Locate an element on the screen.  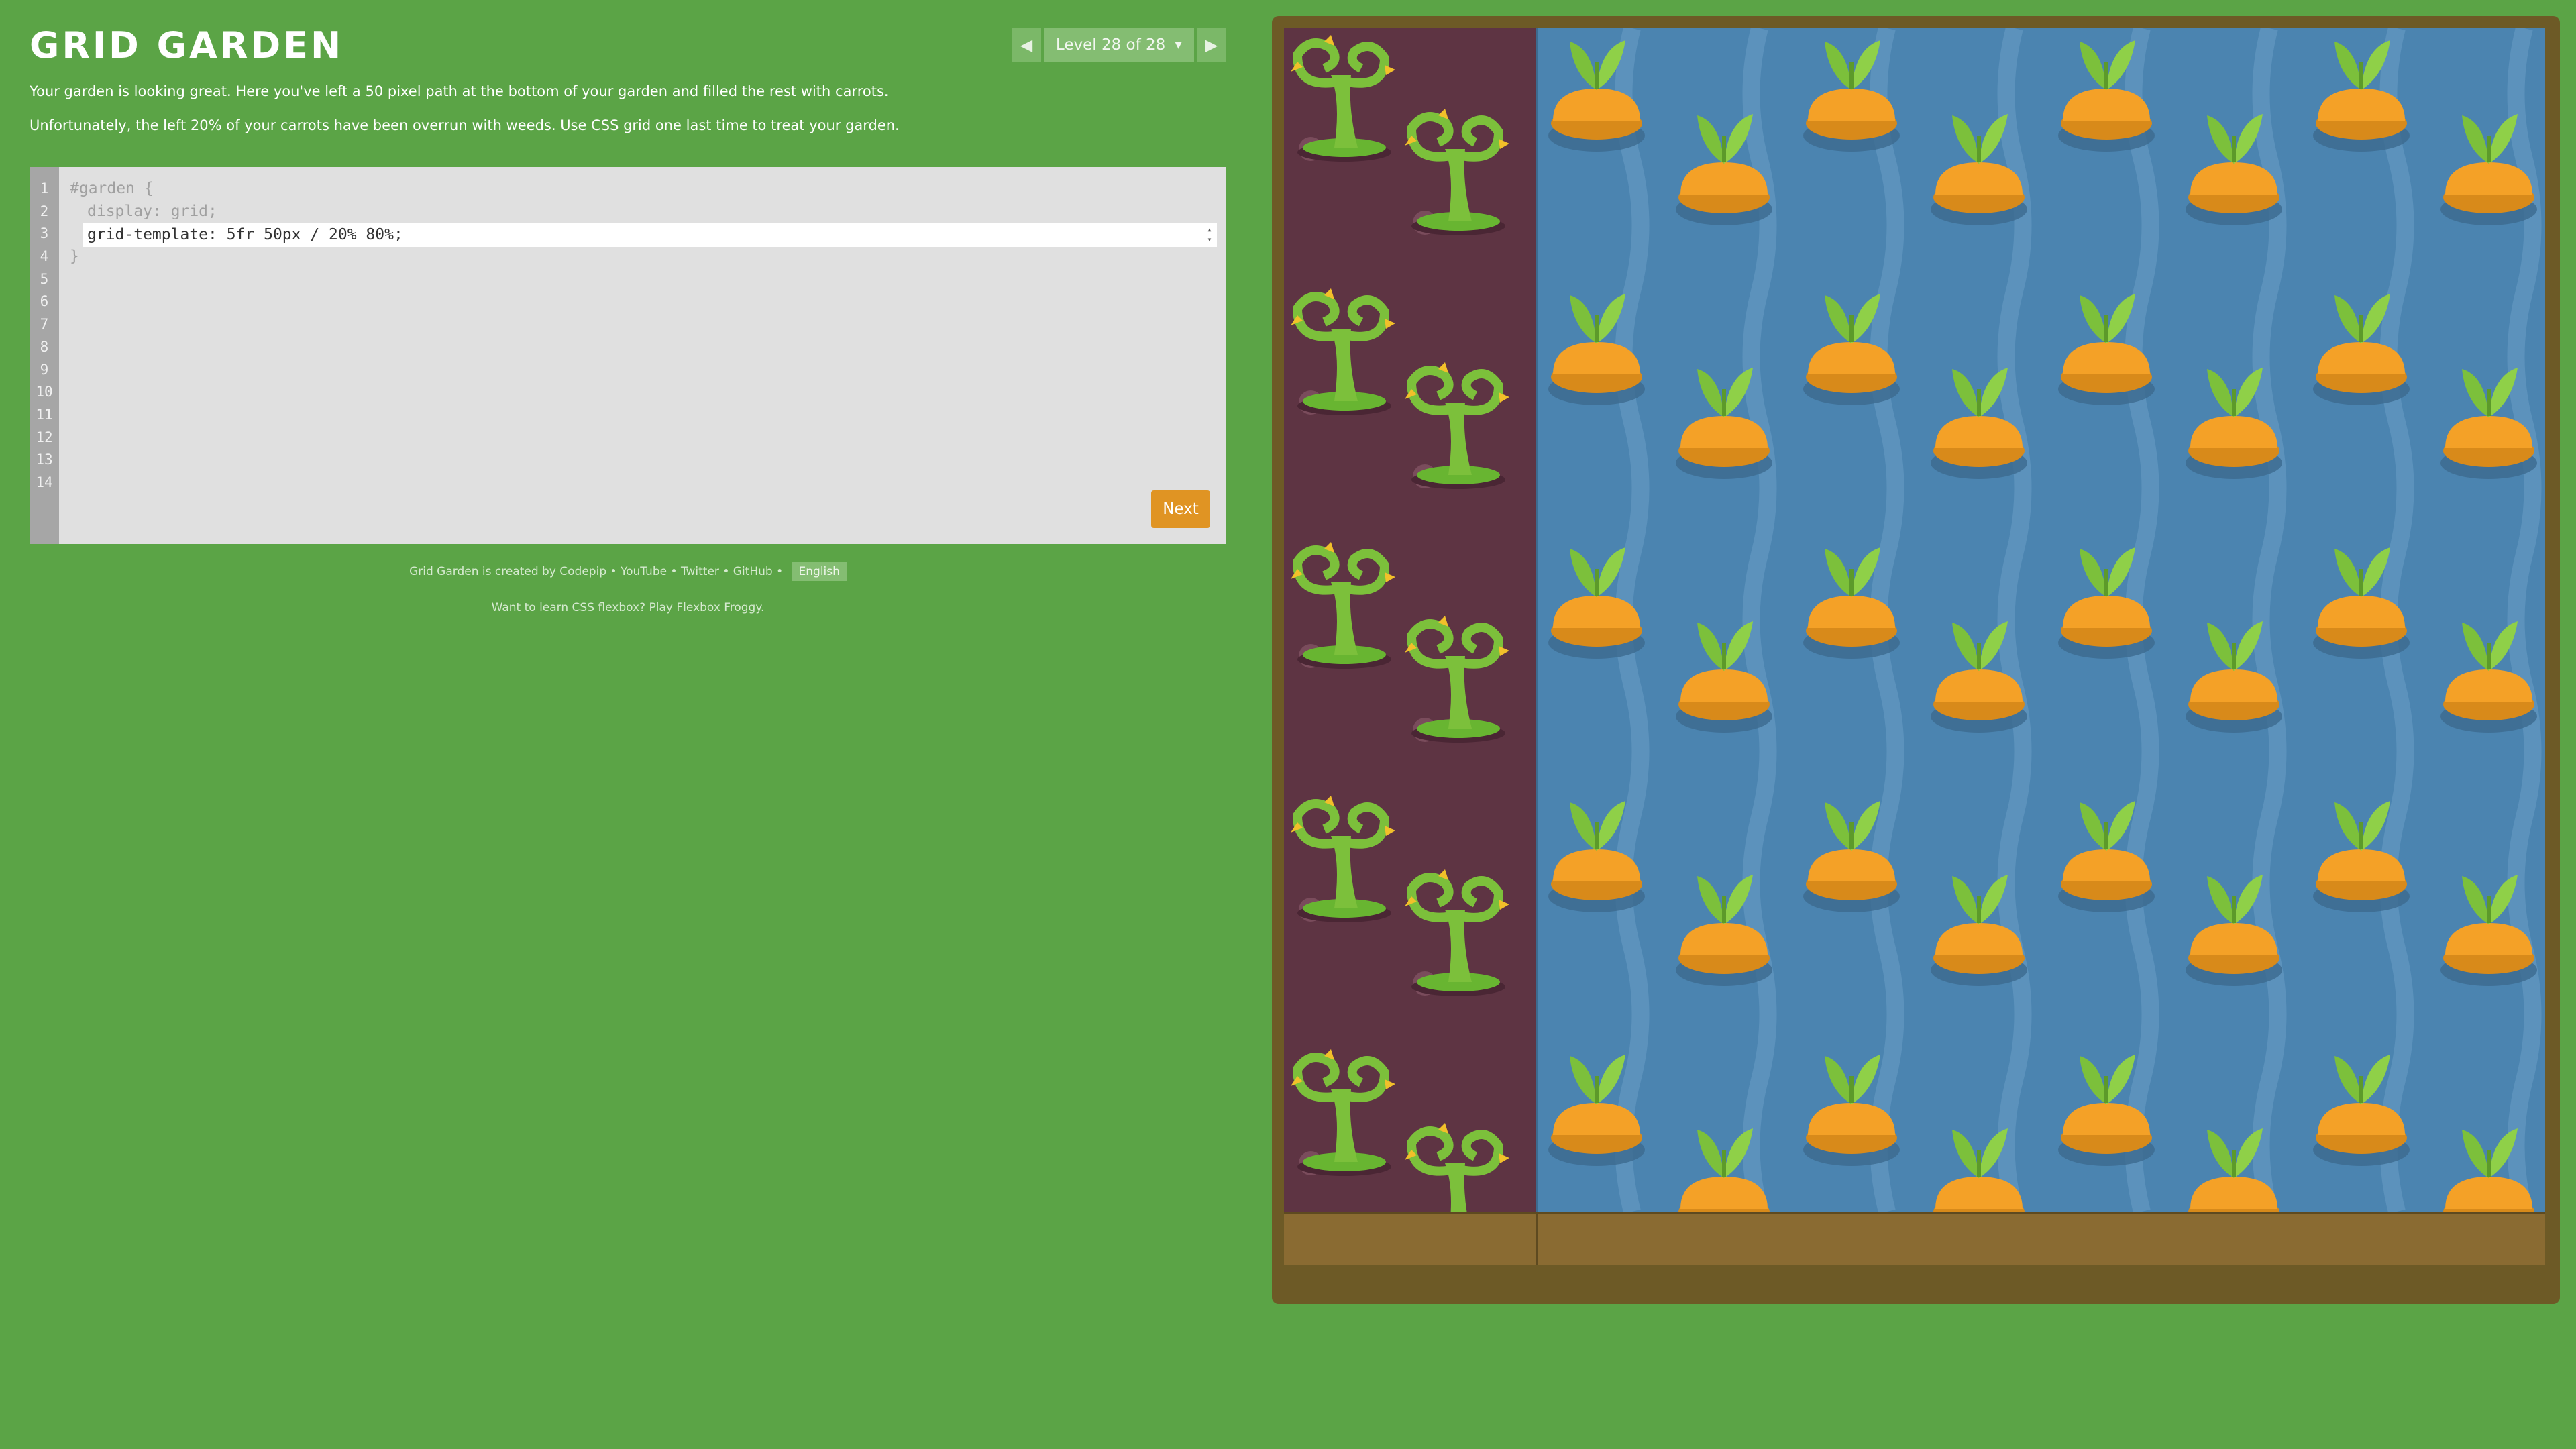
page-title: GRID GARDEN is located at coordinates (187, 45).